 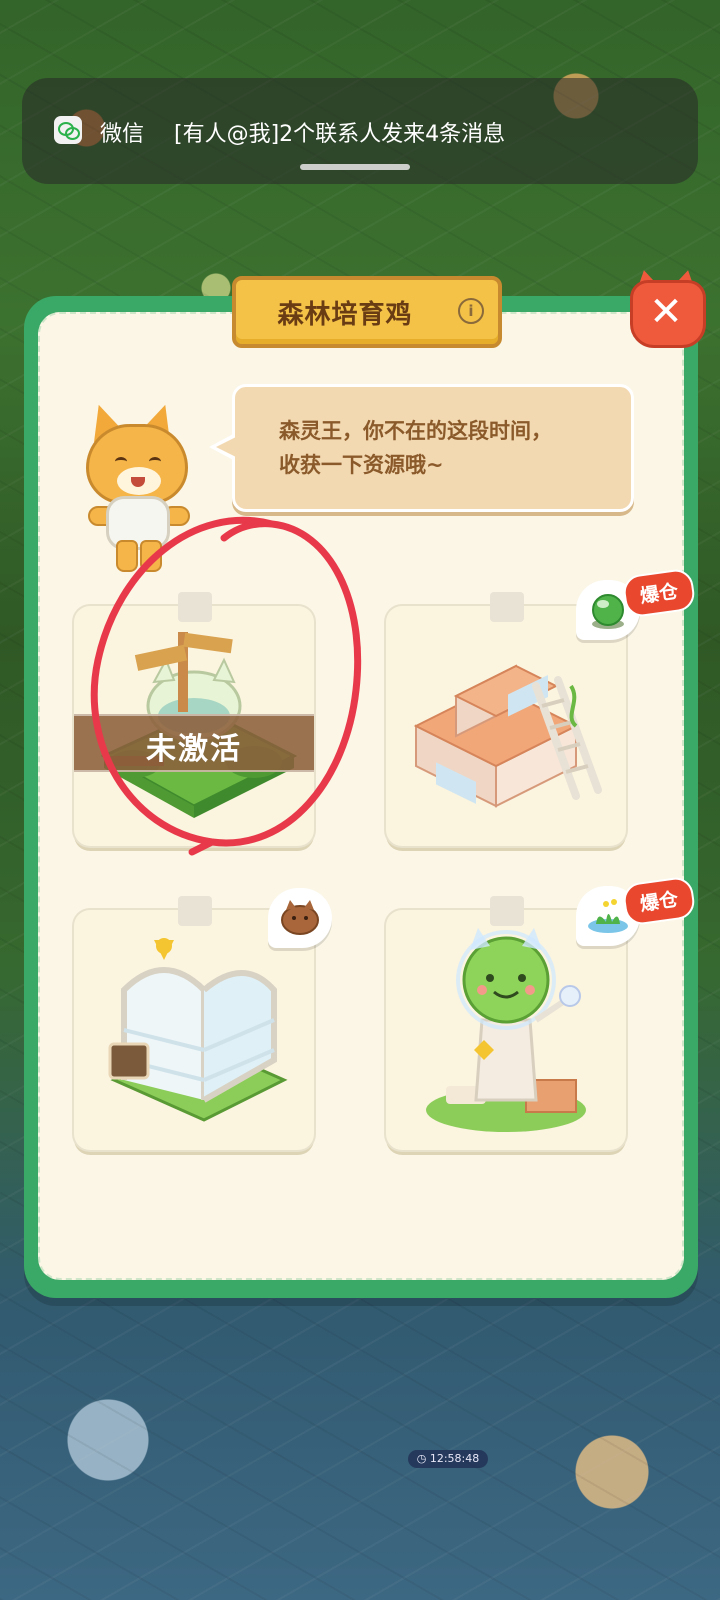 I want to click on notification-banner: 微信 [有人@我]2个联系人发来4条消息, so click(x=360, y=131).